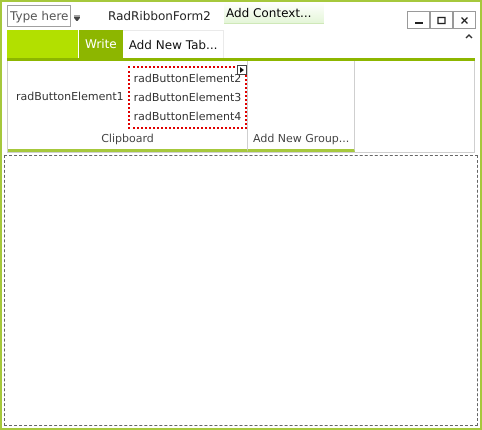  I want to click on stack-button: radButtonElement2, so click(188, 78).